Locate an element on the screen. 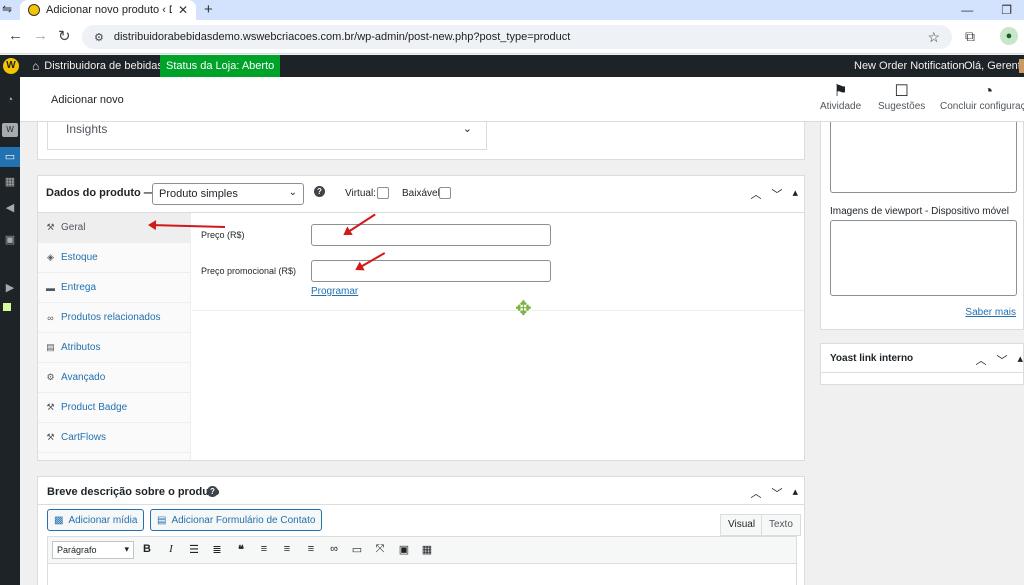  favicon-icon is located at coordinates (34, 10).